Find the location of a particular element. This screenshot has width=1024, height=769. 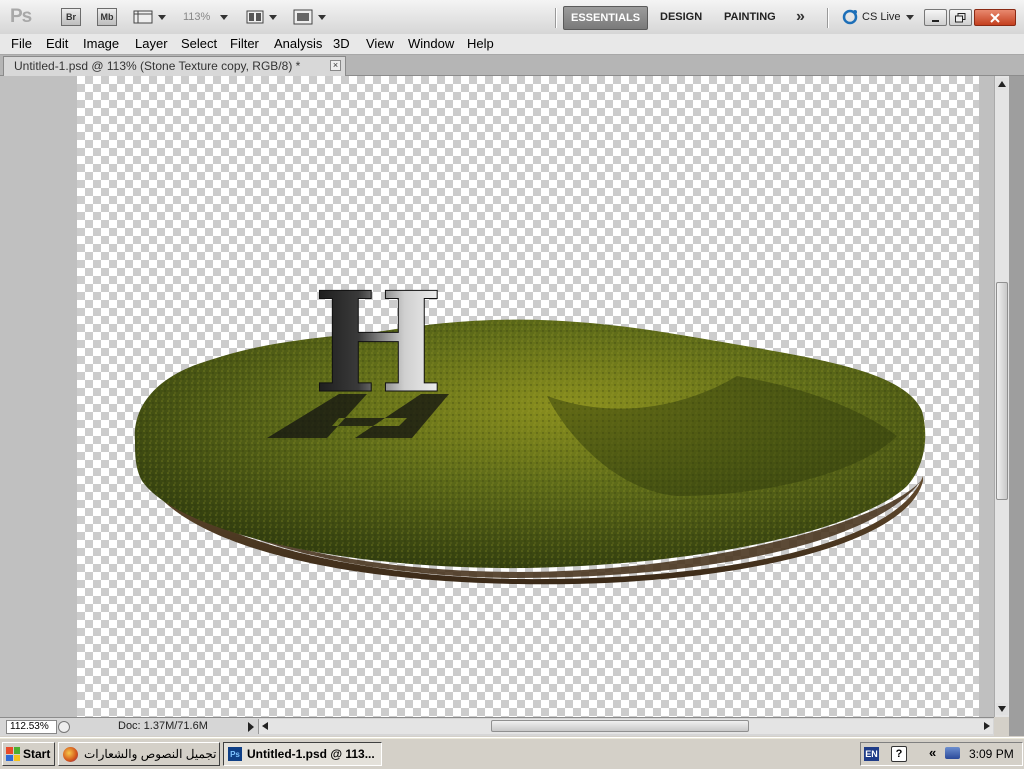

bridge-icon: Br is located at coordinates (71, 17).